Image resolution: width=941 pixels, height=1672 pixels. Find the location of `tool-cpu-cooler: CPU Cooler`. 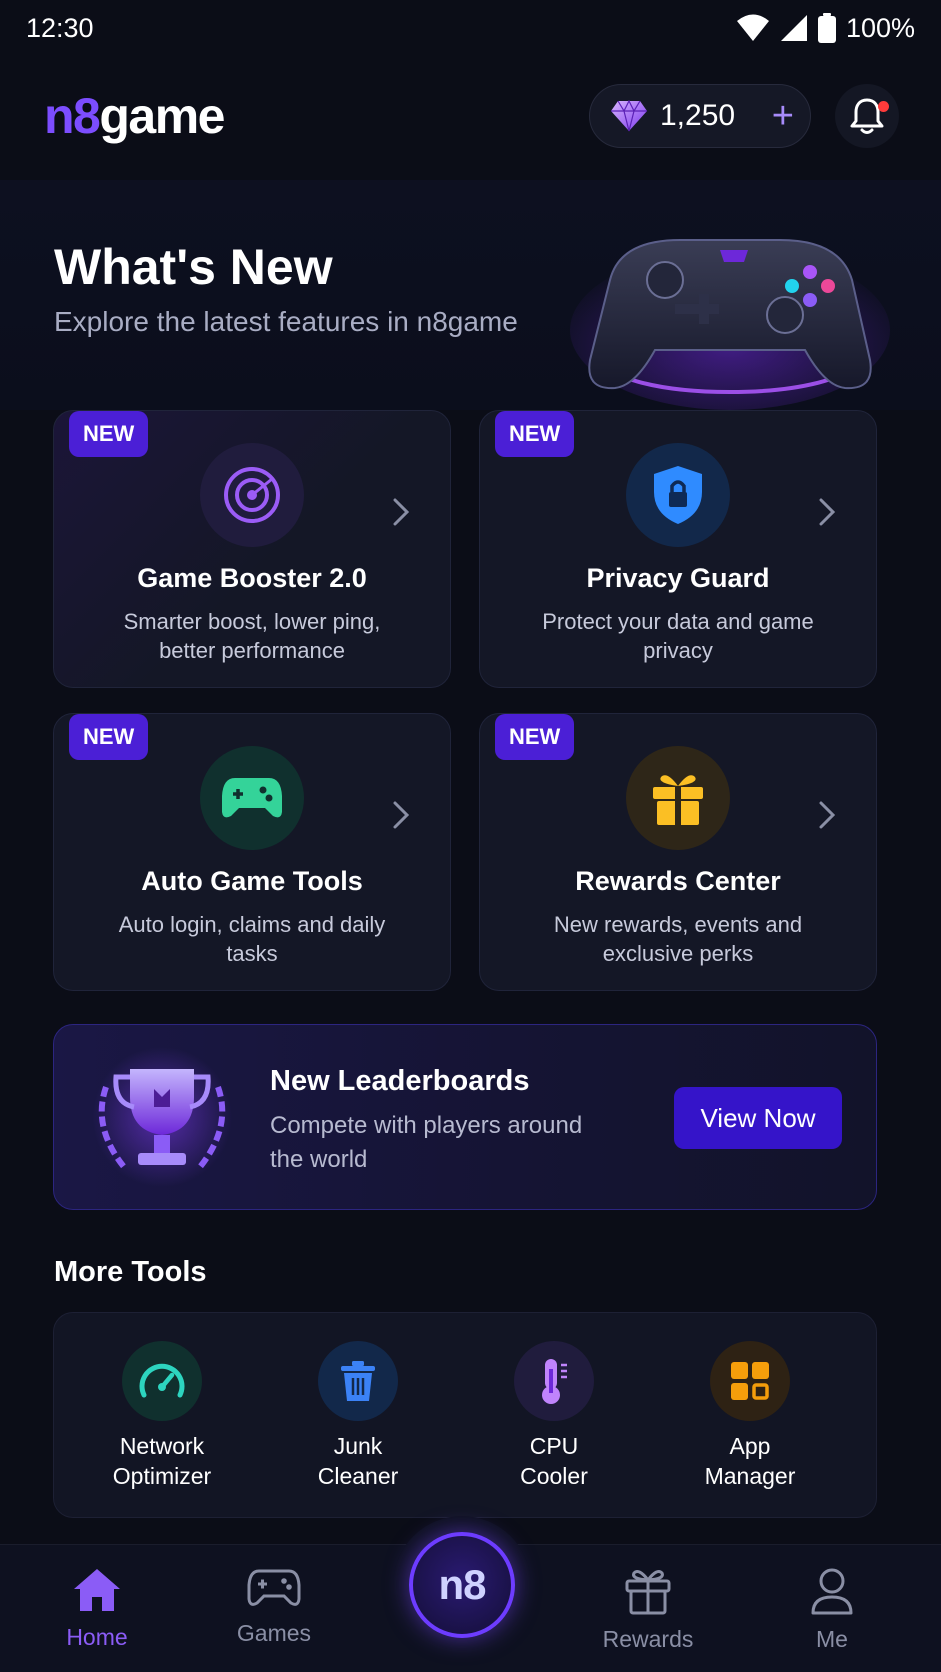

tool-cpu-cooler: CPU Cooler is located at coordinates (554, 1416).